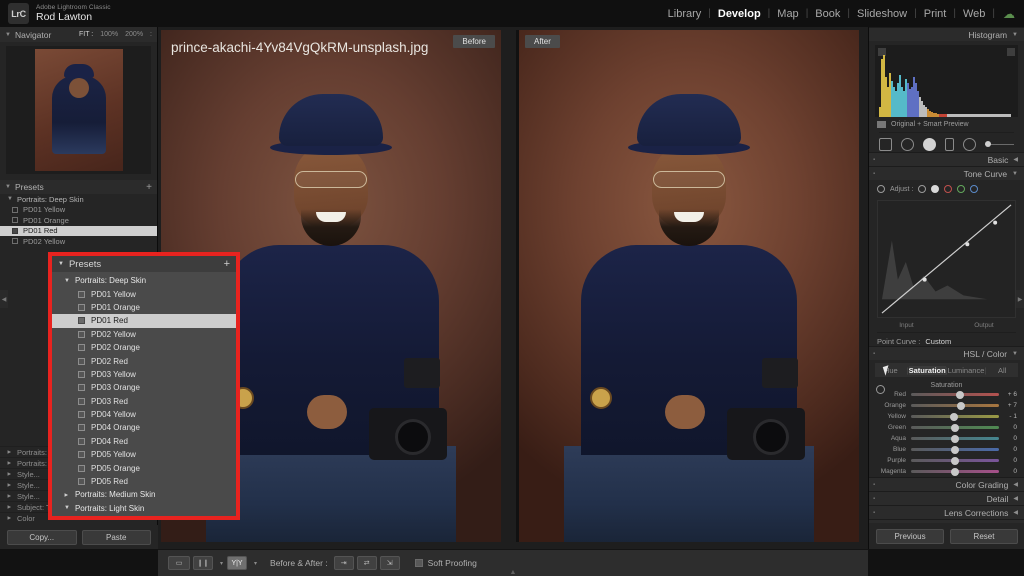 The image size is (1024, 576). What do you see at coordinates (1008, 416) in the screenshot?
I see `hsl-slider-value: - 1` at bounding box center [1008, 416].